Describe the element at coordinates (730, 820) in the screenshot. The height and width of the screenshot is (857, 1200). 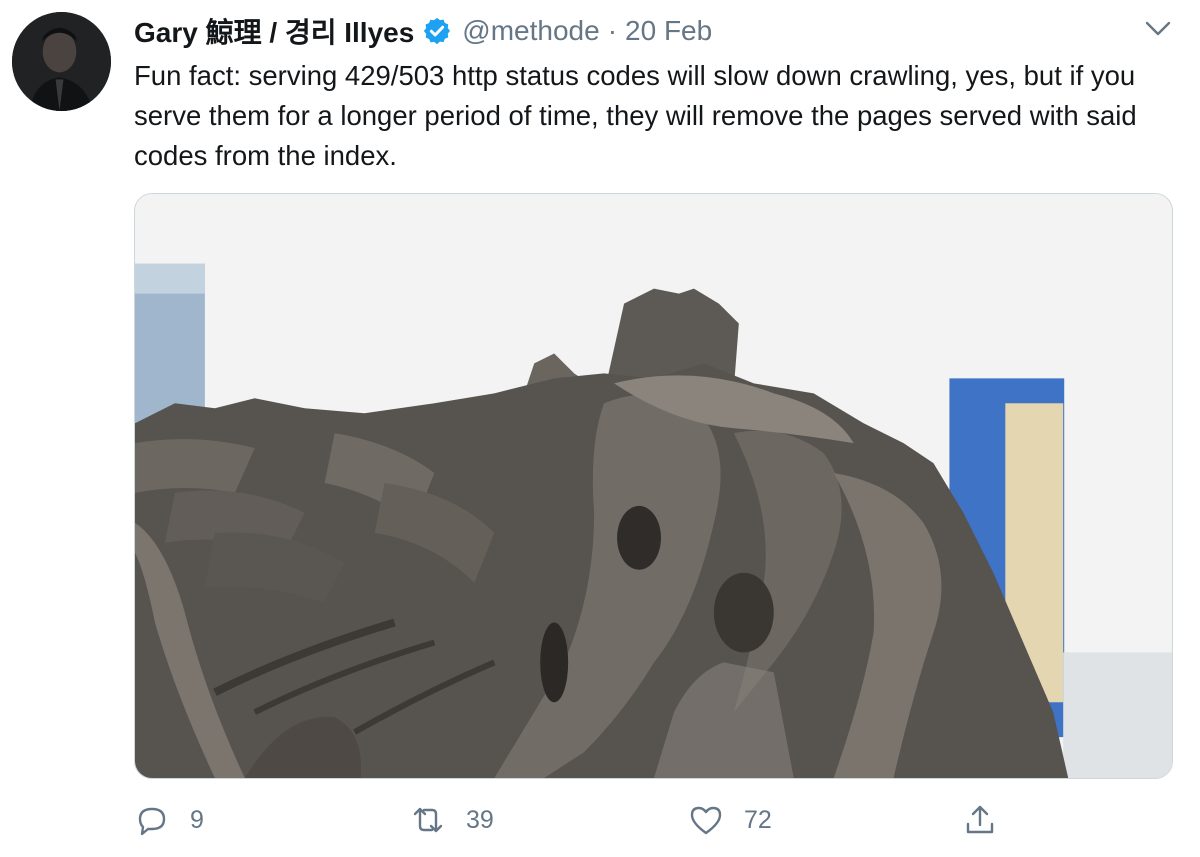
I see `like-button: 72` at that location.